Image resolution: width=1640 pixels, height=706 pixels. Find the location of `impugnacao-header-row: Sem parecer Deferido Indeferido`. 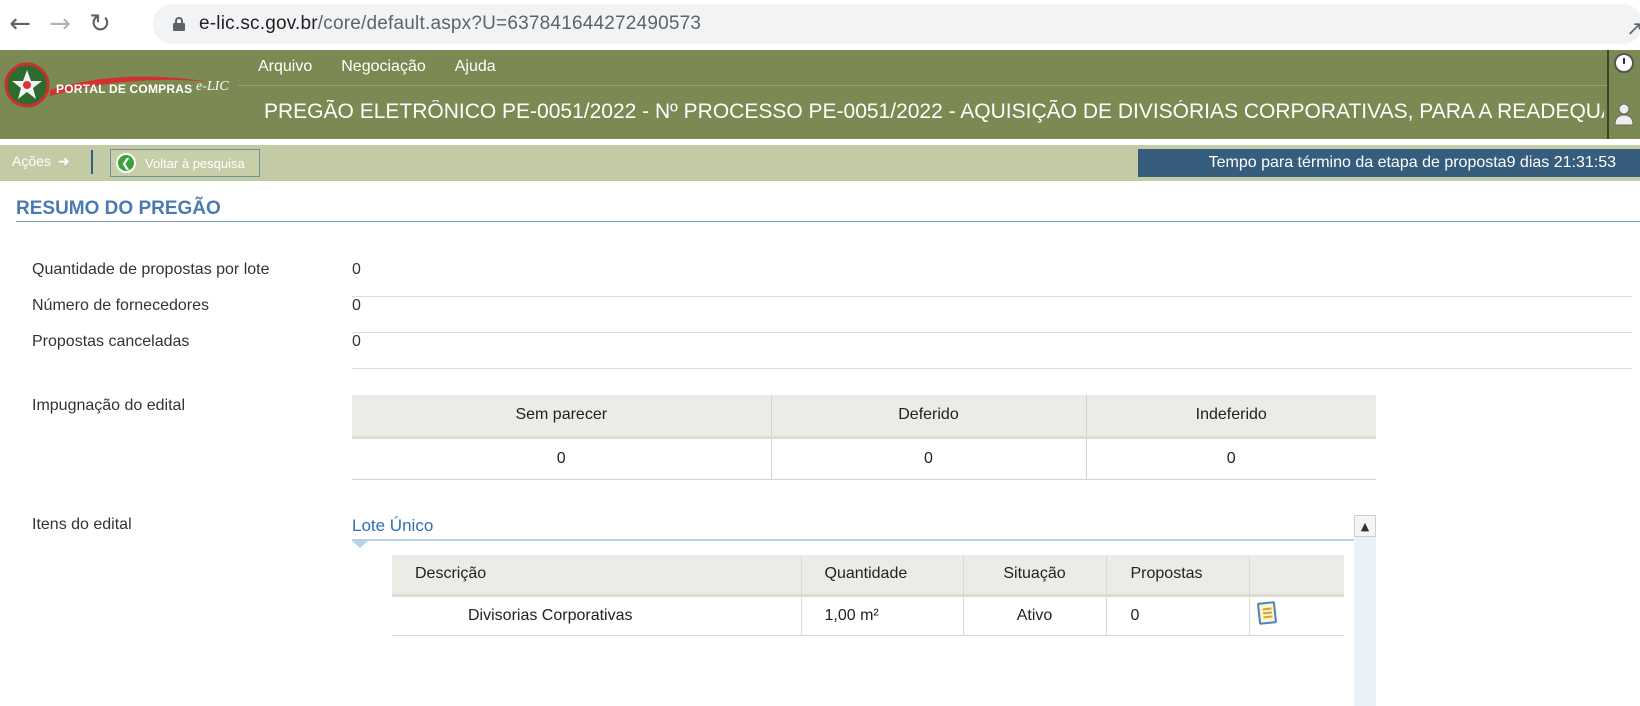

impugnacao-header-row: Sem parecer Deferido Indeferido is located at coordinates (864, 417).